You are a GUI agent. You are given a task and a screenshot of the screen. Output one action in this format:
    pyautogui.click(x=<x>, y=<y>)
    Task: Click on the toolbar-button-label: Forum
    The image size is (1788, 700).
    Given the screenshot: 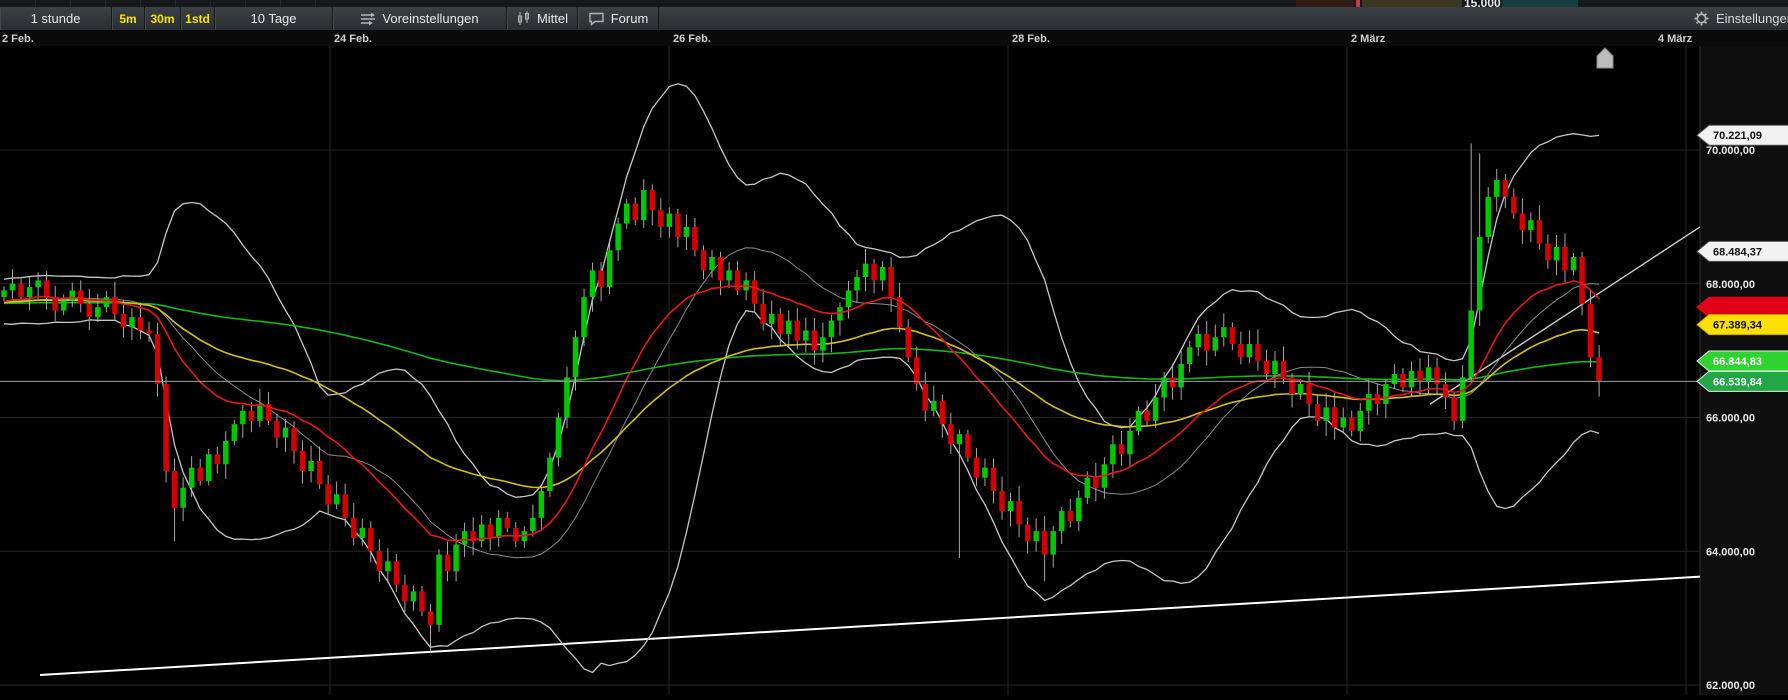 What is the action you would take?
    pyautogui.click(x=629, y=18)
    